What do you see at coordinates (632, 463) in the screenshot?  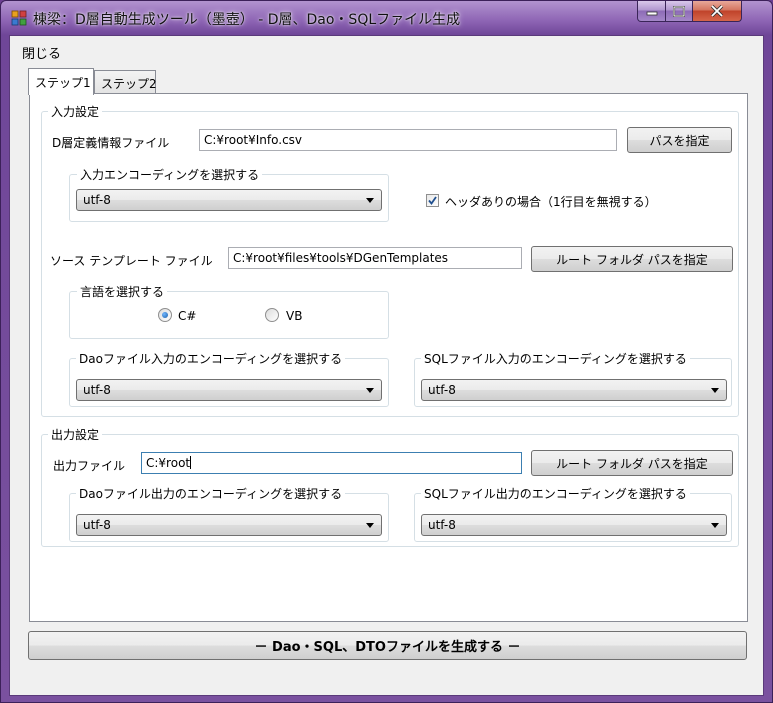 I see `output-root-folder-button: ルート フォルダ パスを指定` at bounding box center [632, 463].